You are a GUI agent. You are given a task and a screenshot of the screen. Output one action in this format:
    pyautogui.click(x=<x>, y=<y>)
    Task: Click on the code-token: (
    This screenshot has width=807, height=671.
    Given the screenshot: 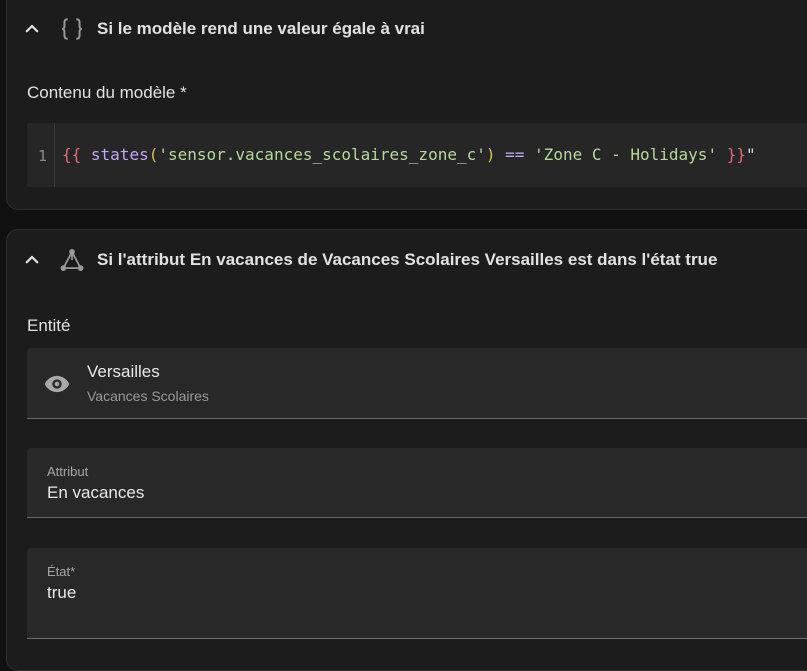 What is the action you would take?
    pyautogui.click(x=153, y=154)
    